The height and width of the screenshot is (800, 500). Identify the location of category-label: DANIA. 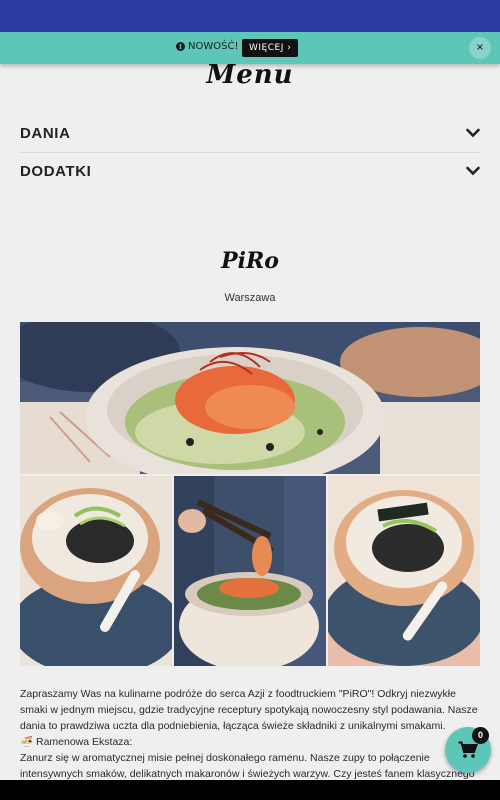
(45, 133).